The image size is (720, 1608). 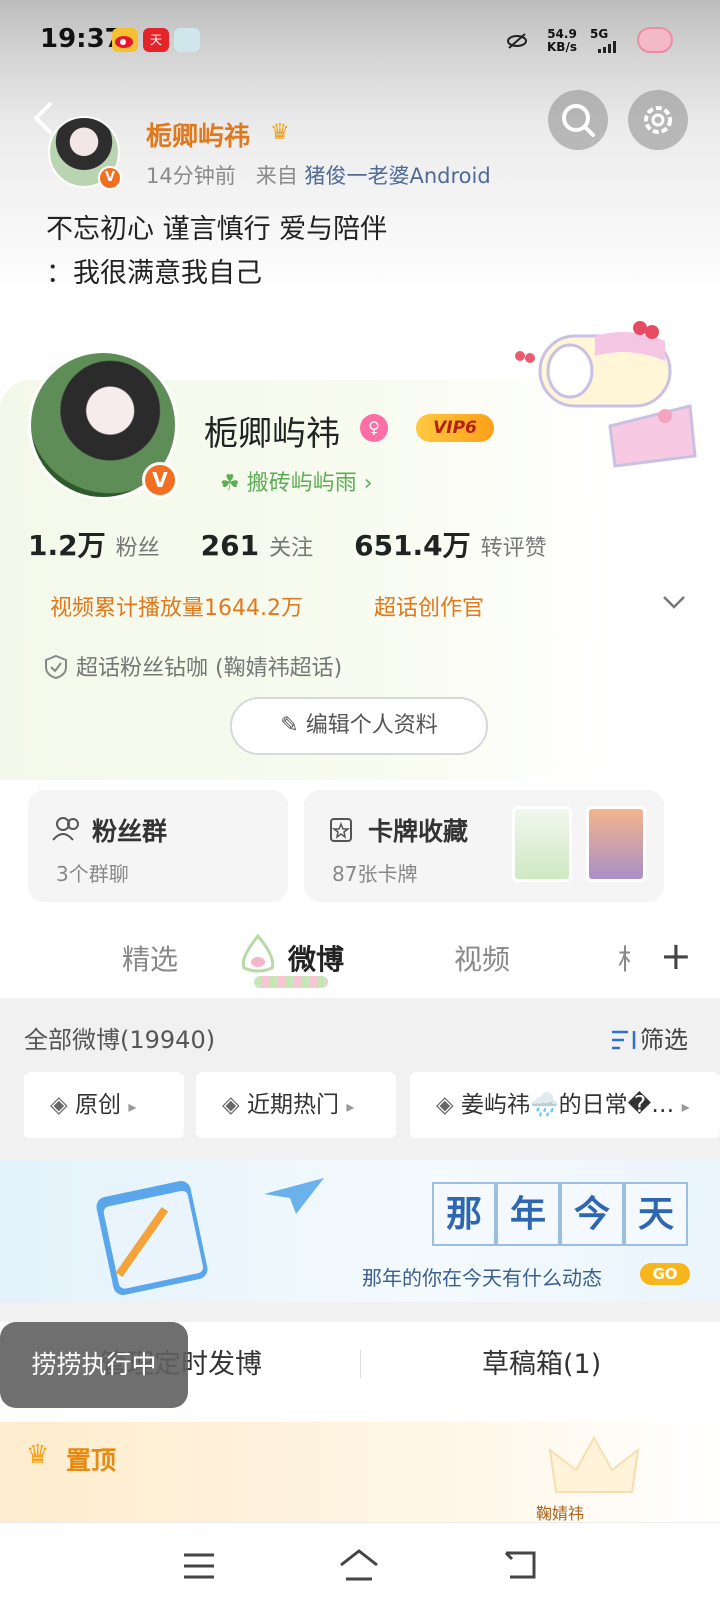 I want to click on tmall-icon: 天, so click(x=156, y=40).